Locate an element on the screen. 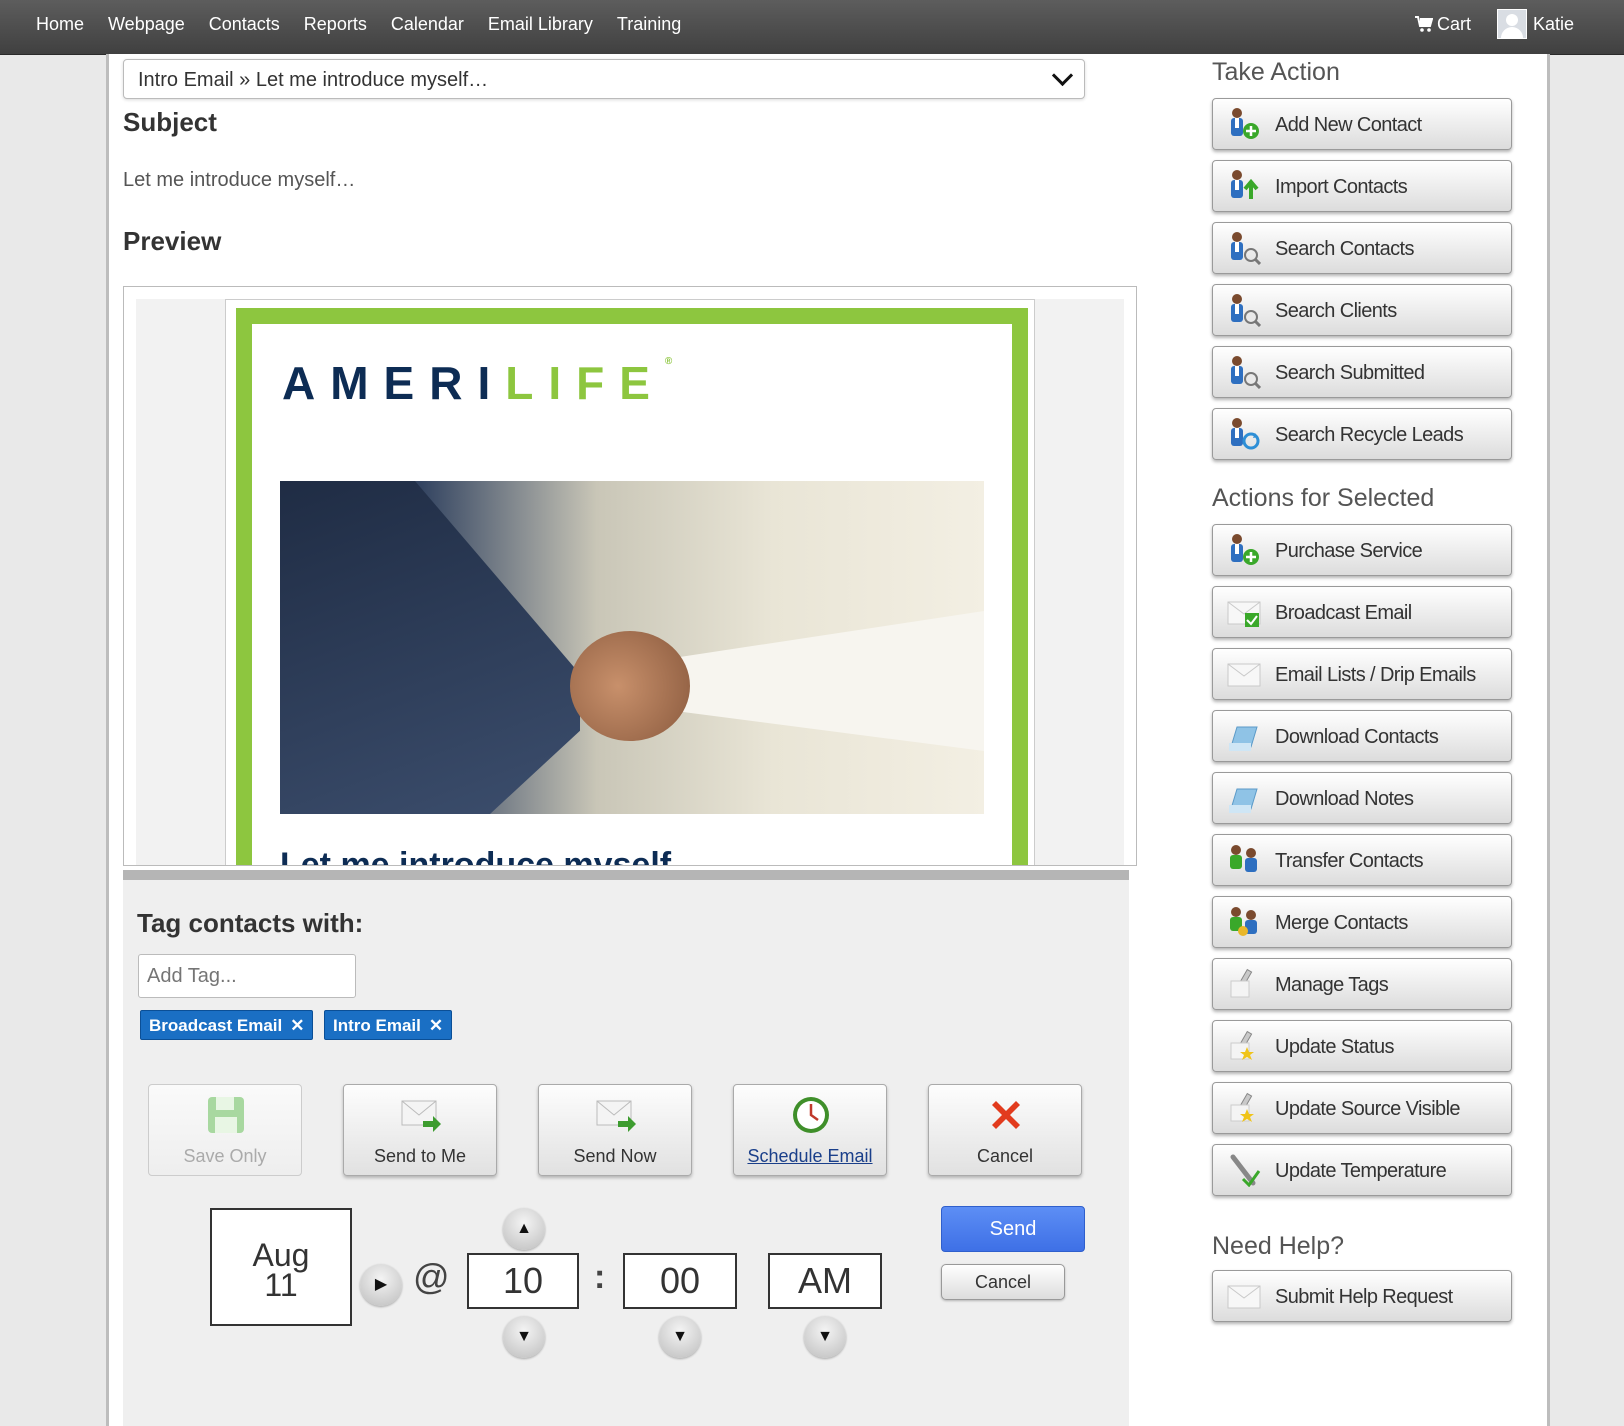 The width and height of the screenshot is (1624, 1426). need-help-heading: Need Help? is located at coordinates (1278, 1246).